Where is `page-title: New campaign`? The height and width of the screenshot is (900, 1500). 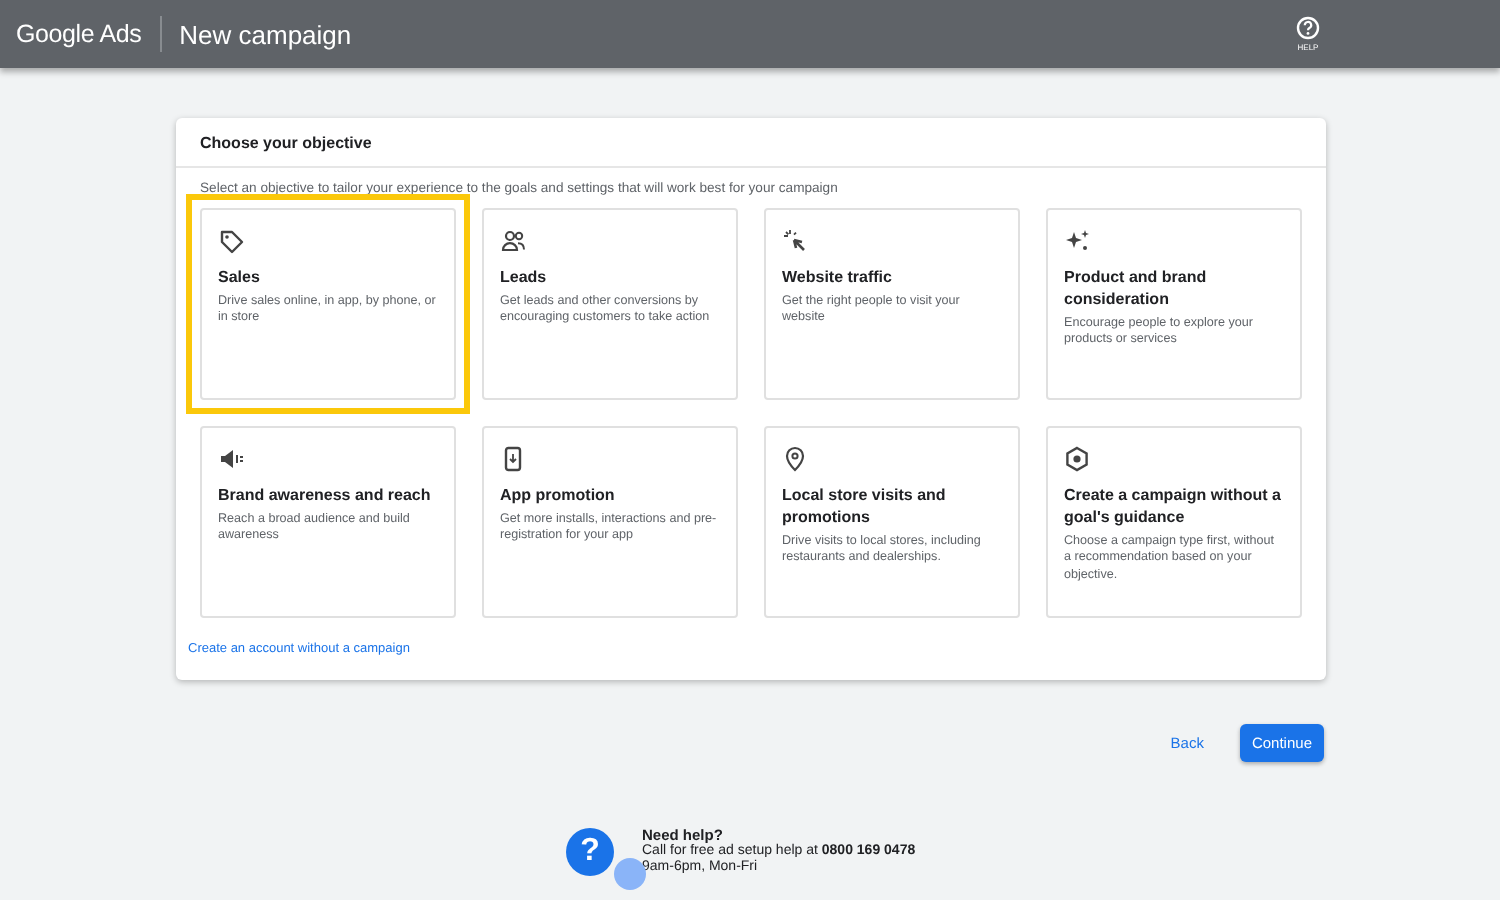
page-title: New campaign is located at coordinates (265, 34).